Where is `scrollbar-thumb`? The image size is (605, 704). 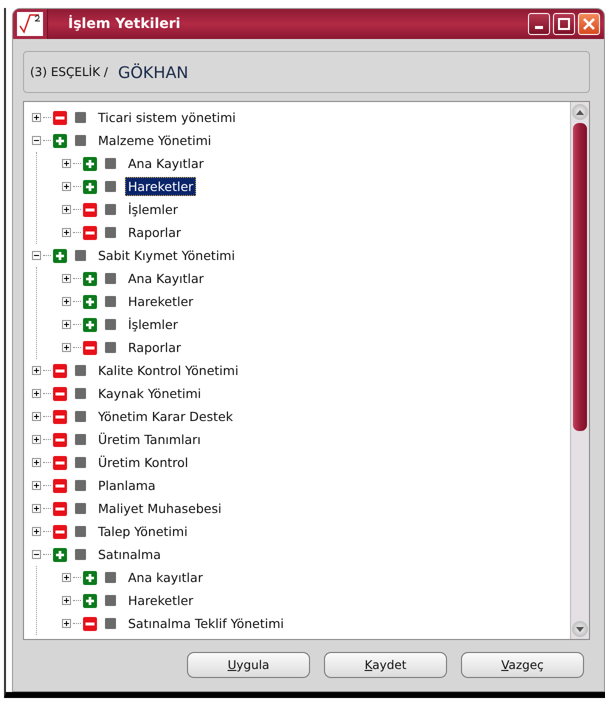
scrollbar-thumb is located at coordinates (580, 277).